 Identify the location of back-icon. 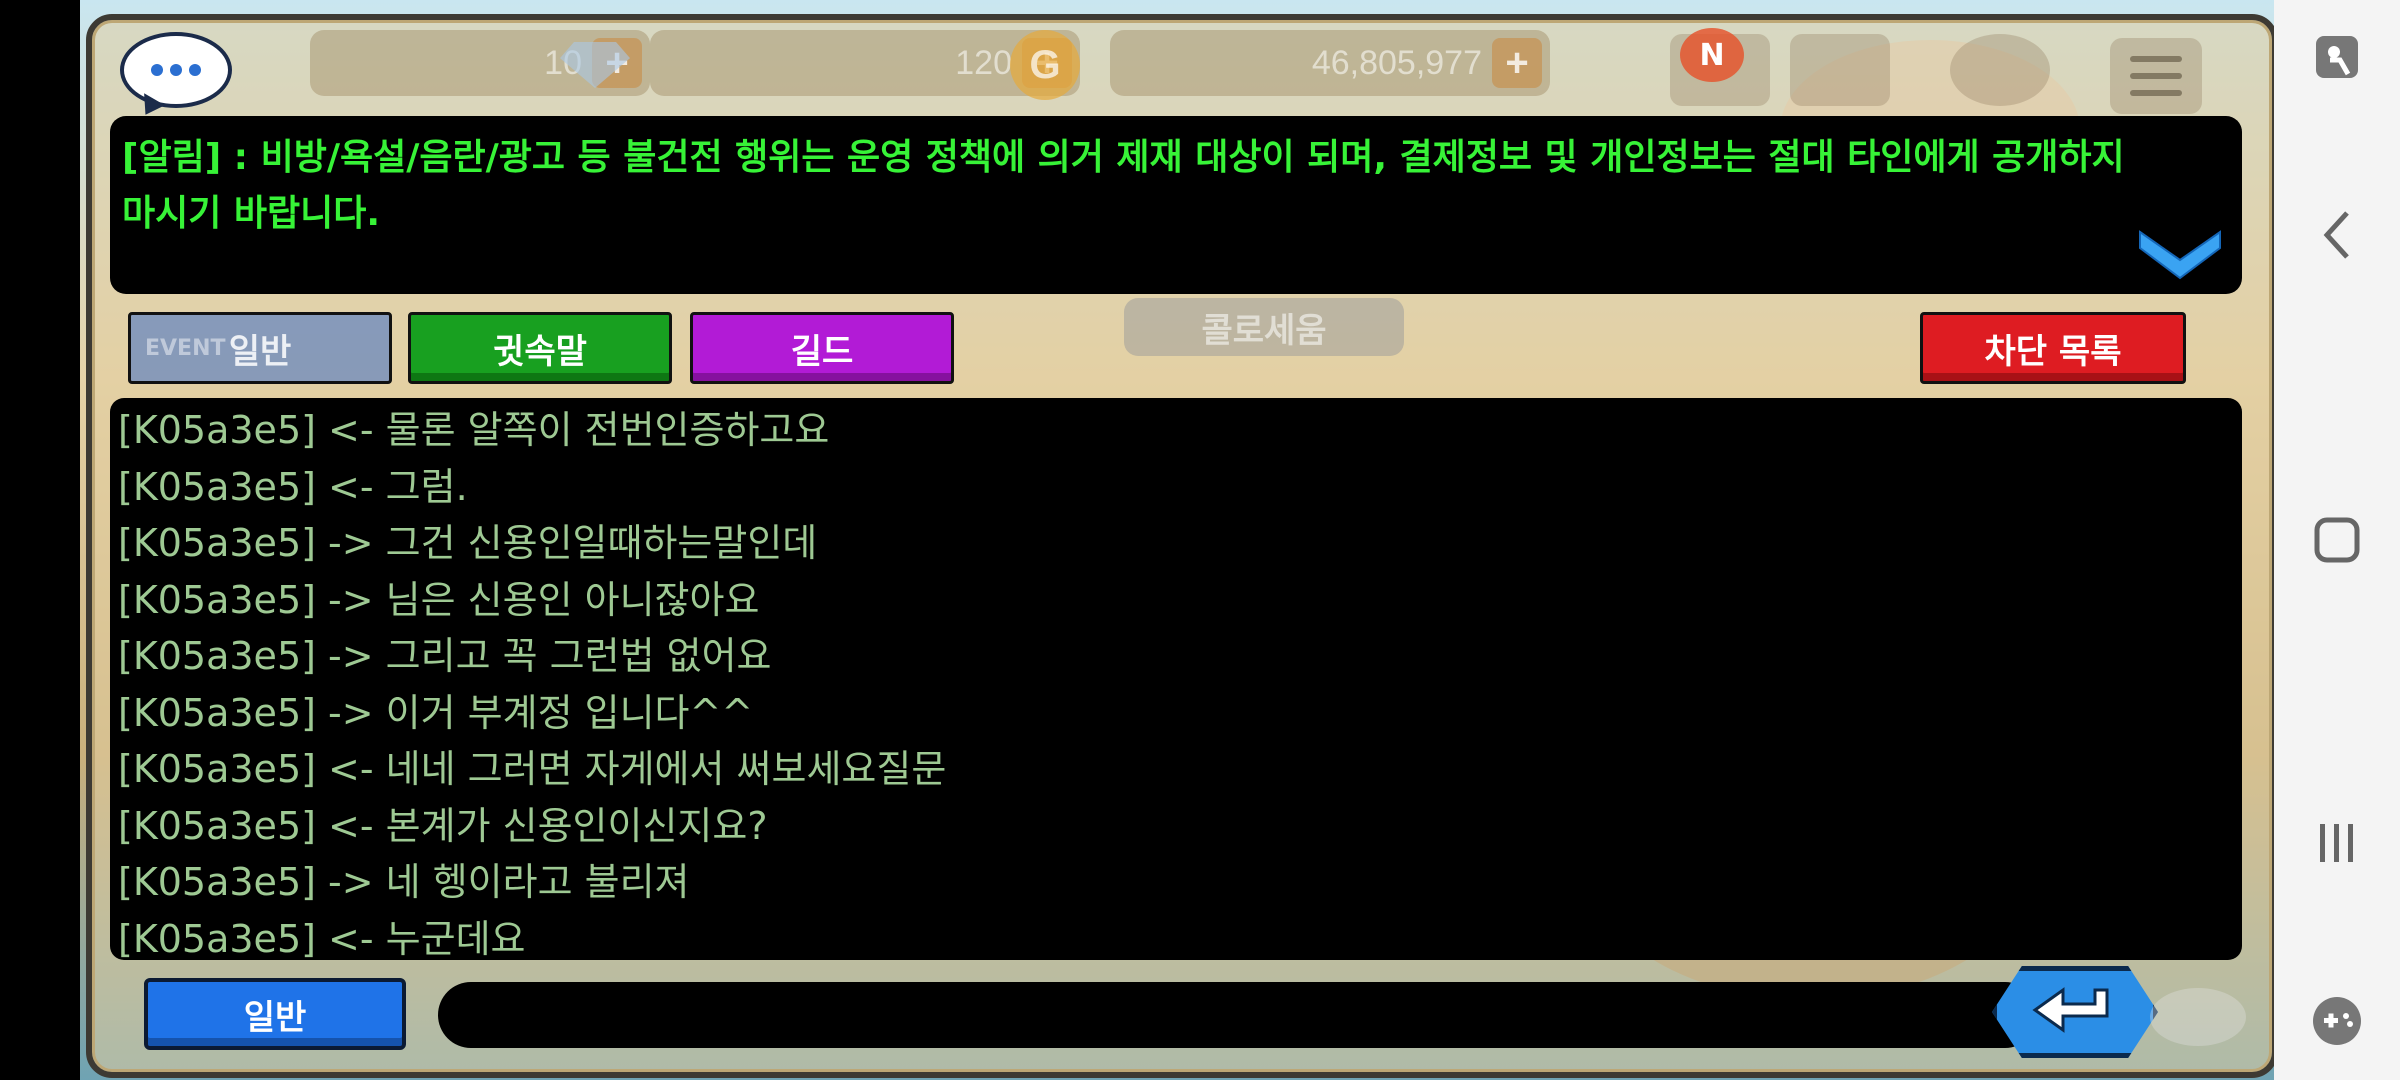
(2337, 235).